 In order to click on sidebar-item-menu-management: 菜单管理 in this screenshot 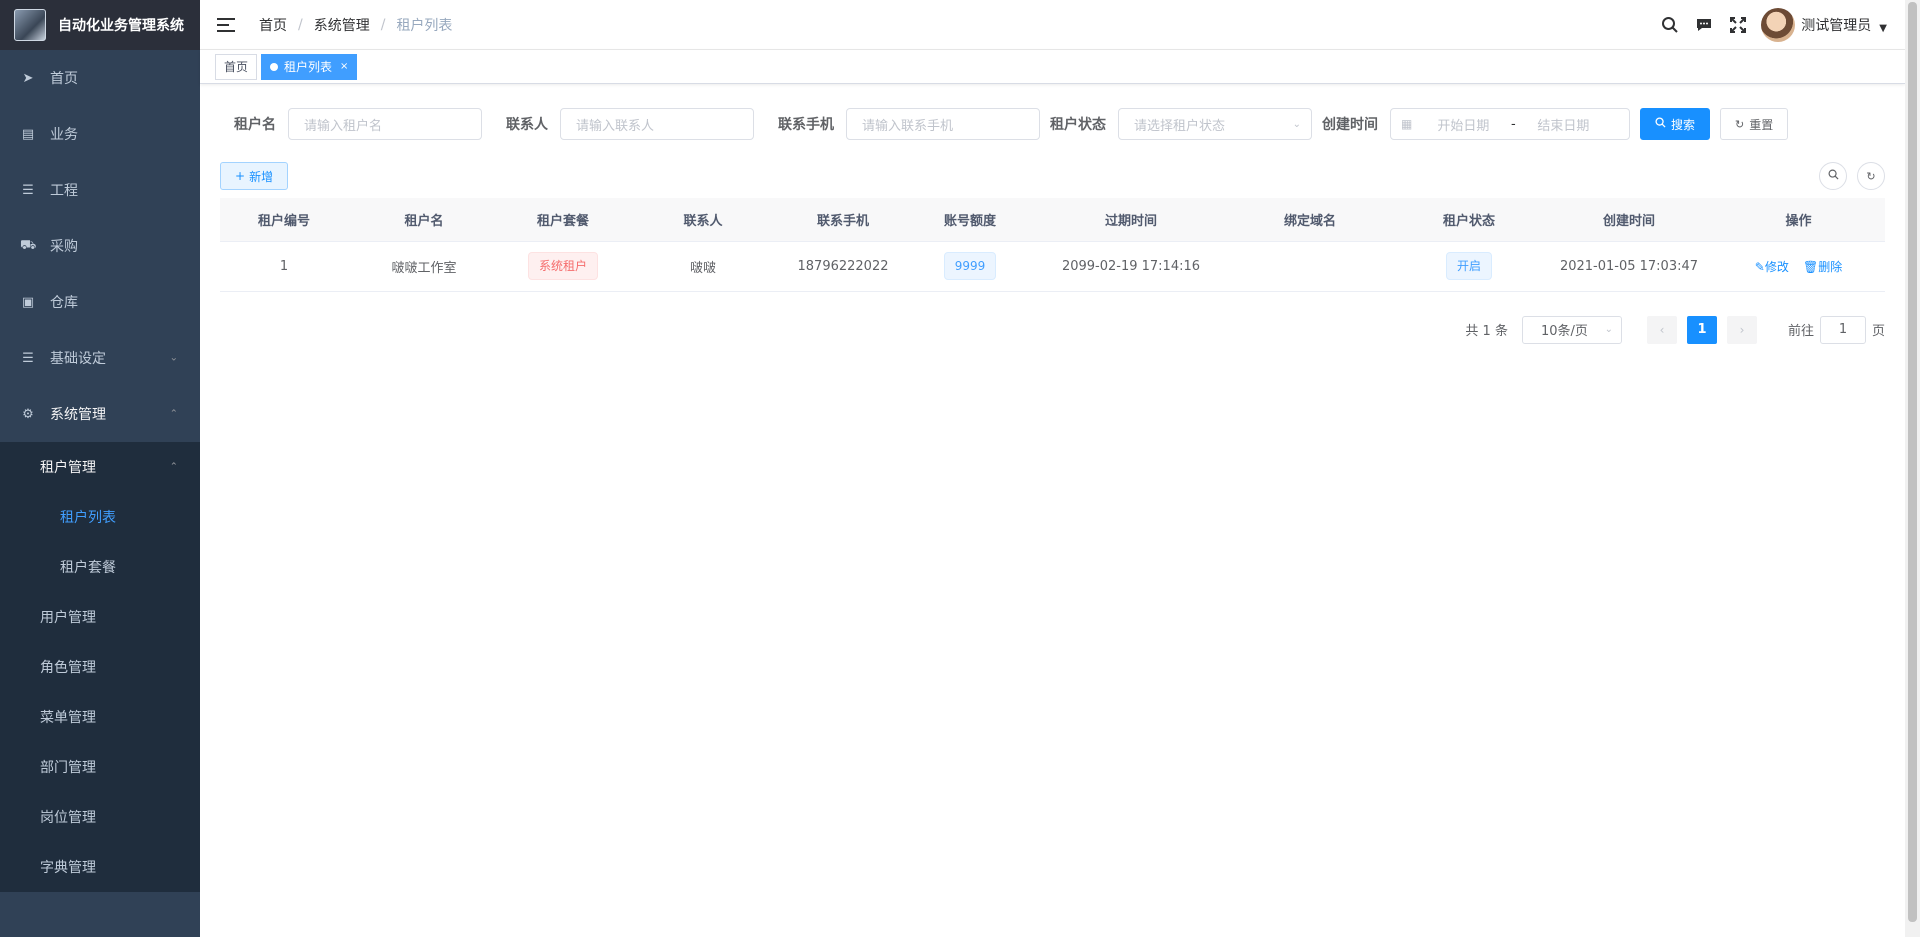, I will do `click(100, 717)`.